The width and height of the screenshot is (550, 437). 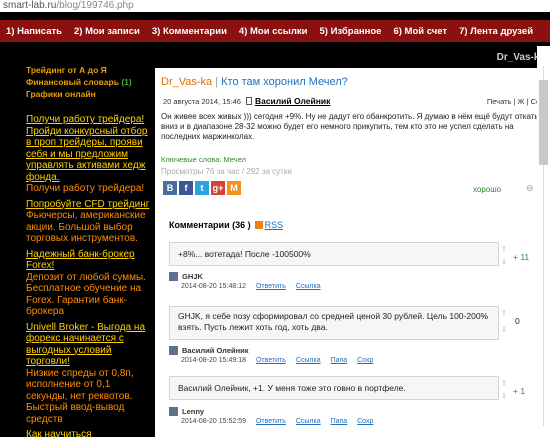 I want to click on comment-3-date: 2014-08-20 15:52:59, so click(x=213, y=421).